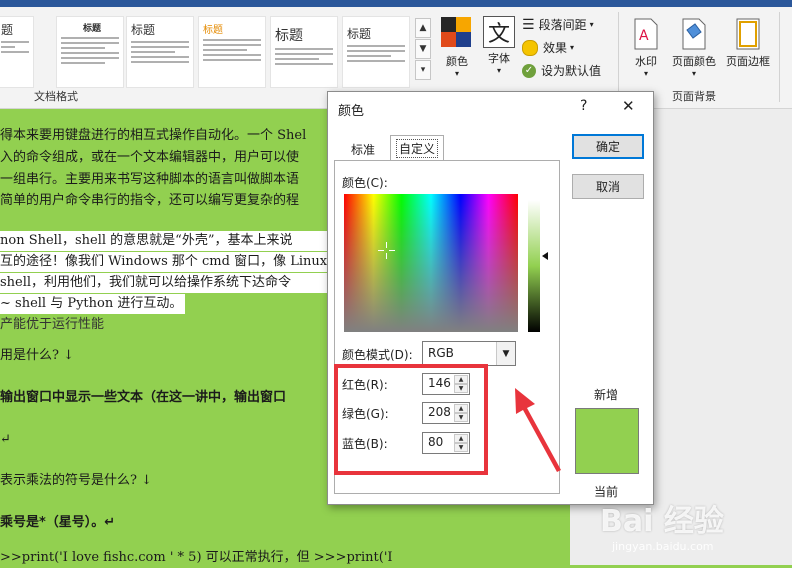 The height and width of the screenshot is (568, 792). Describe the element at coordinates (57, 523) in the screenshot. I see `doc-line-bold: 乘号是*（星号）。↵` at that location.